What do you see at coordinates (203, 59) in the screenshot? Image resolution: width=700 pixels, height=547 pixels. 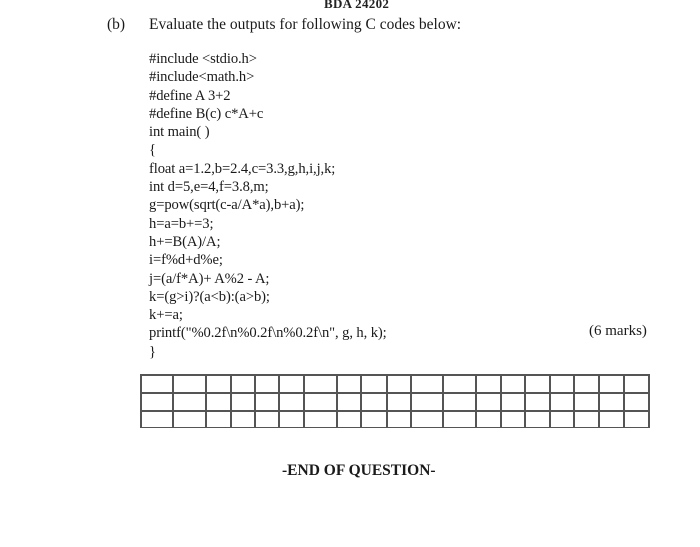 I see `code-line: #include <stdio.h>` at bounding box center [203, 59].